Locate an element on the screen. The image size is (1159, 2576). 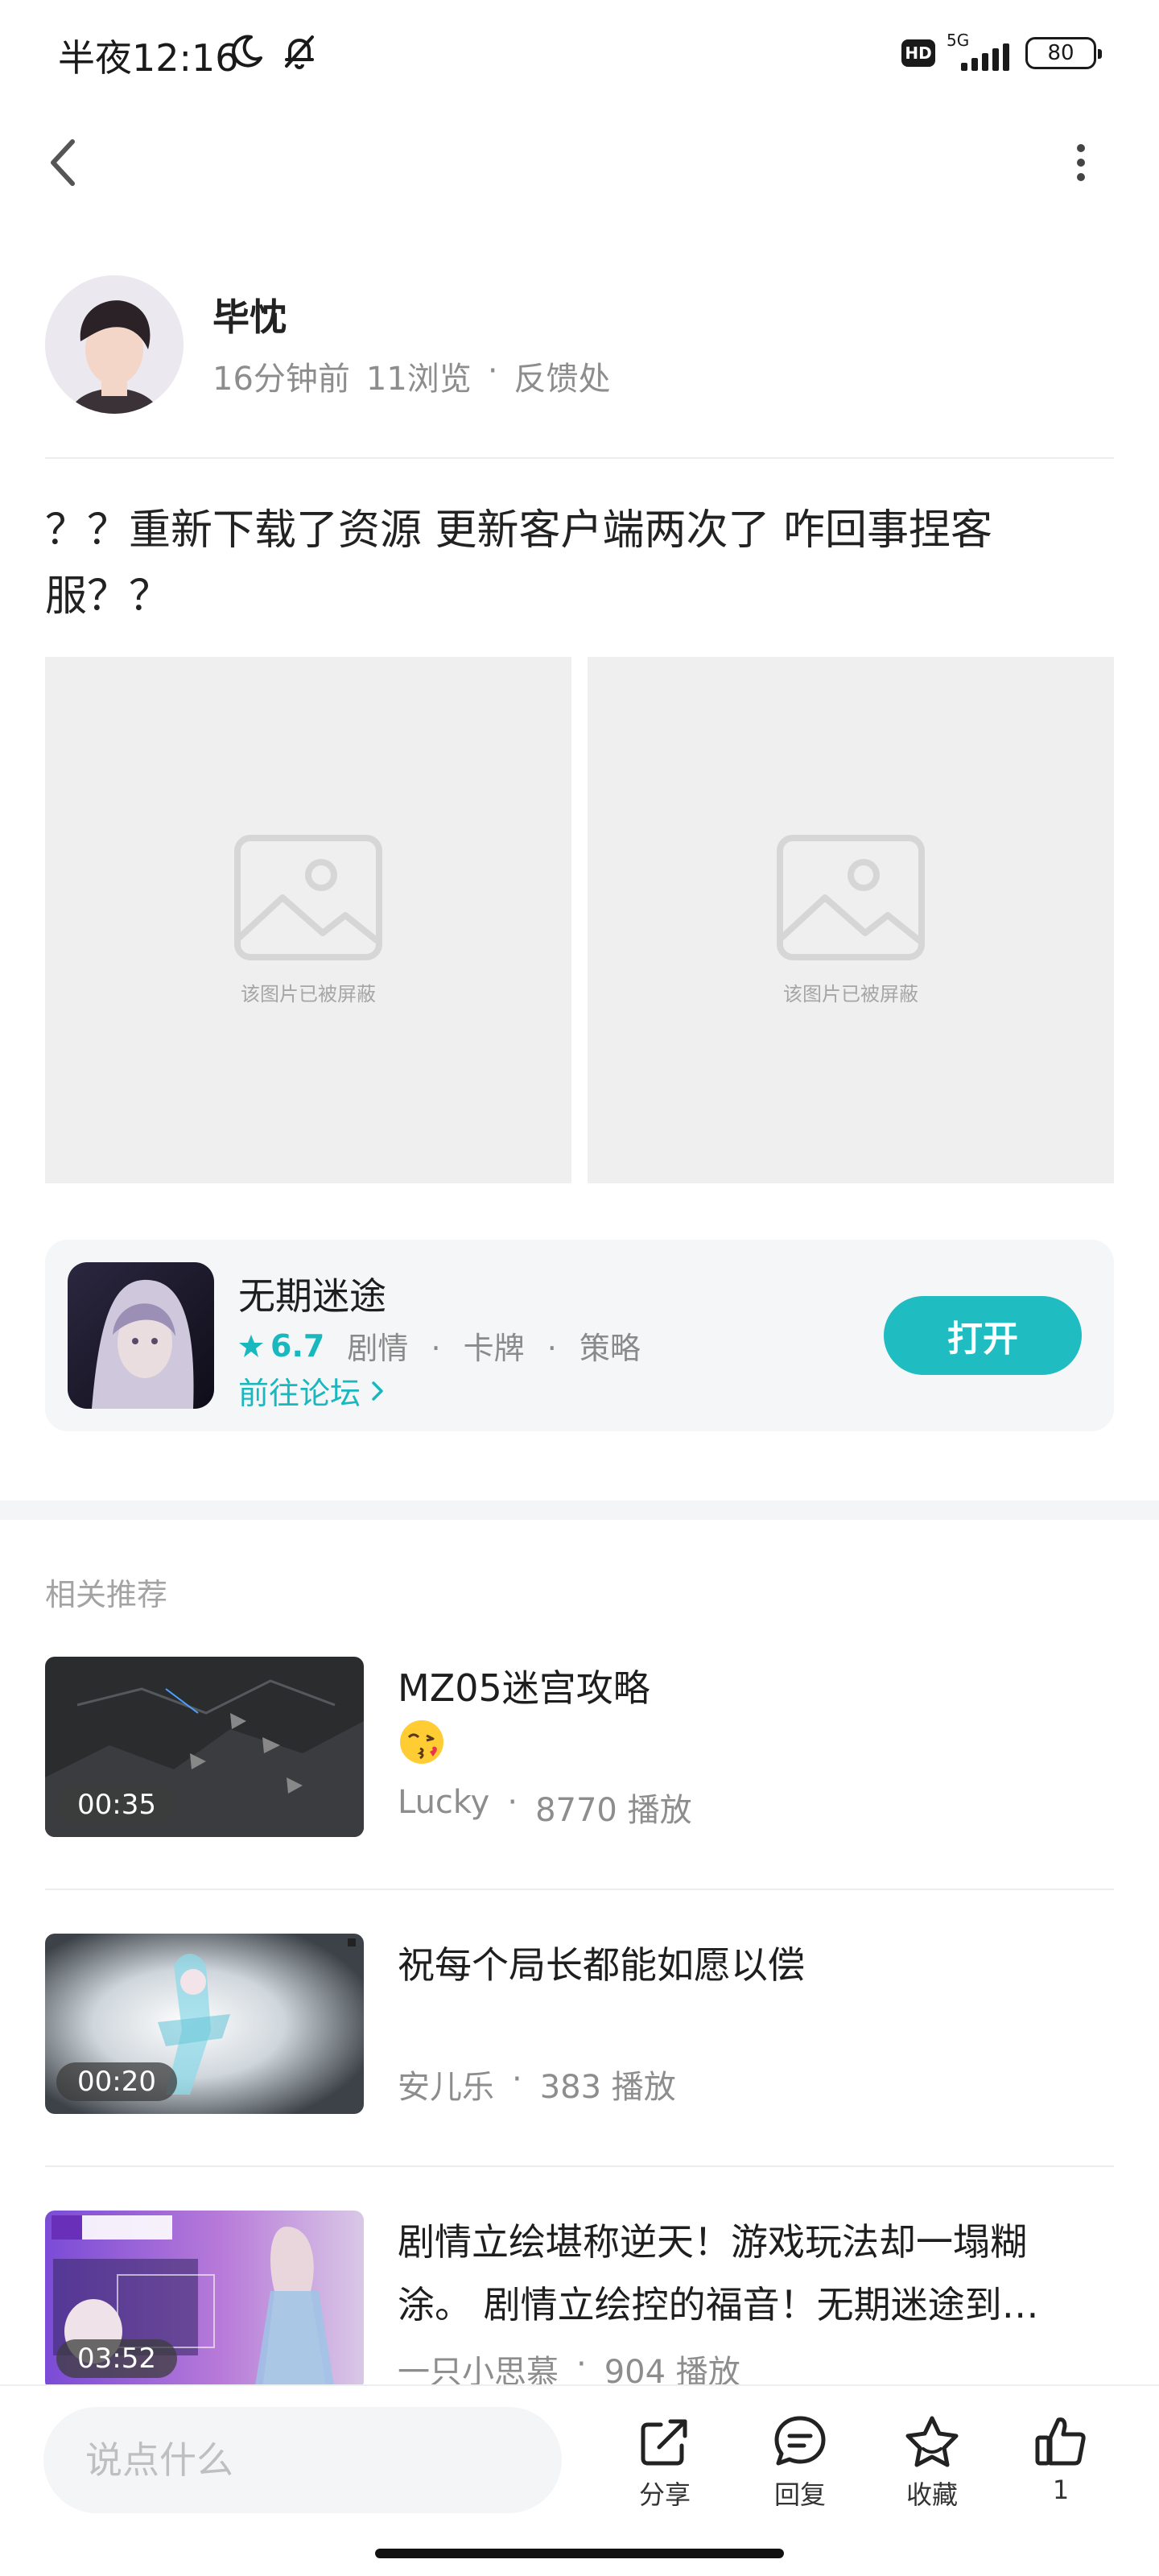
recommendation-author: 安儿乐 is located at coordinates (446, 2087).